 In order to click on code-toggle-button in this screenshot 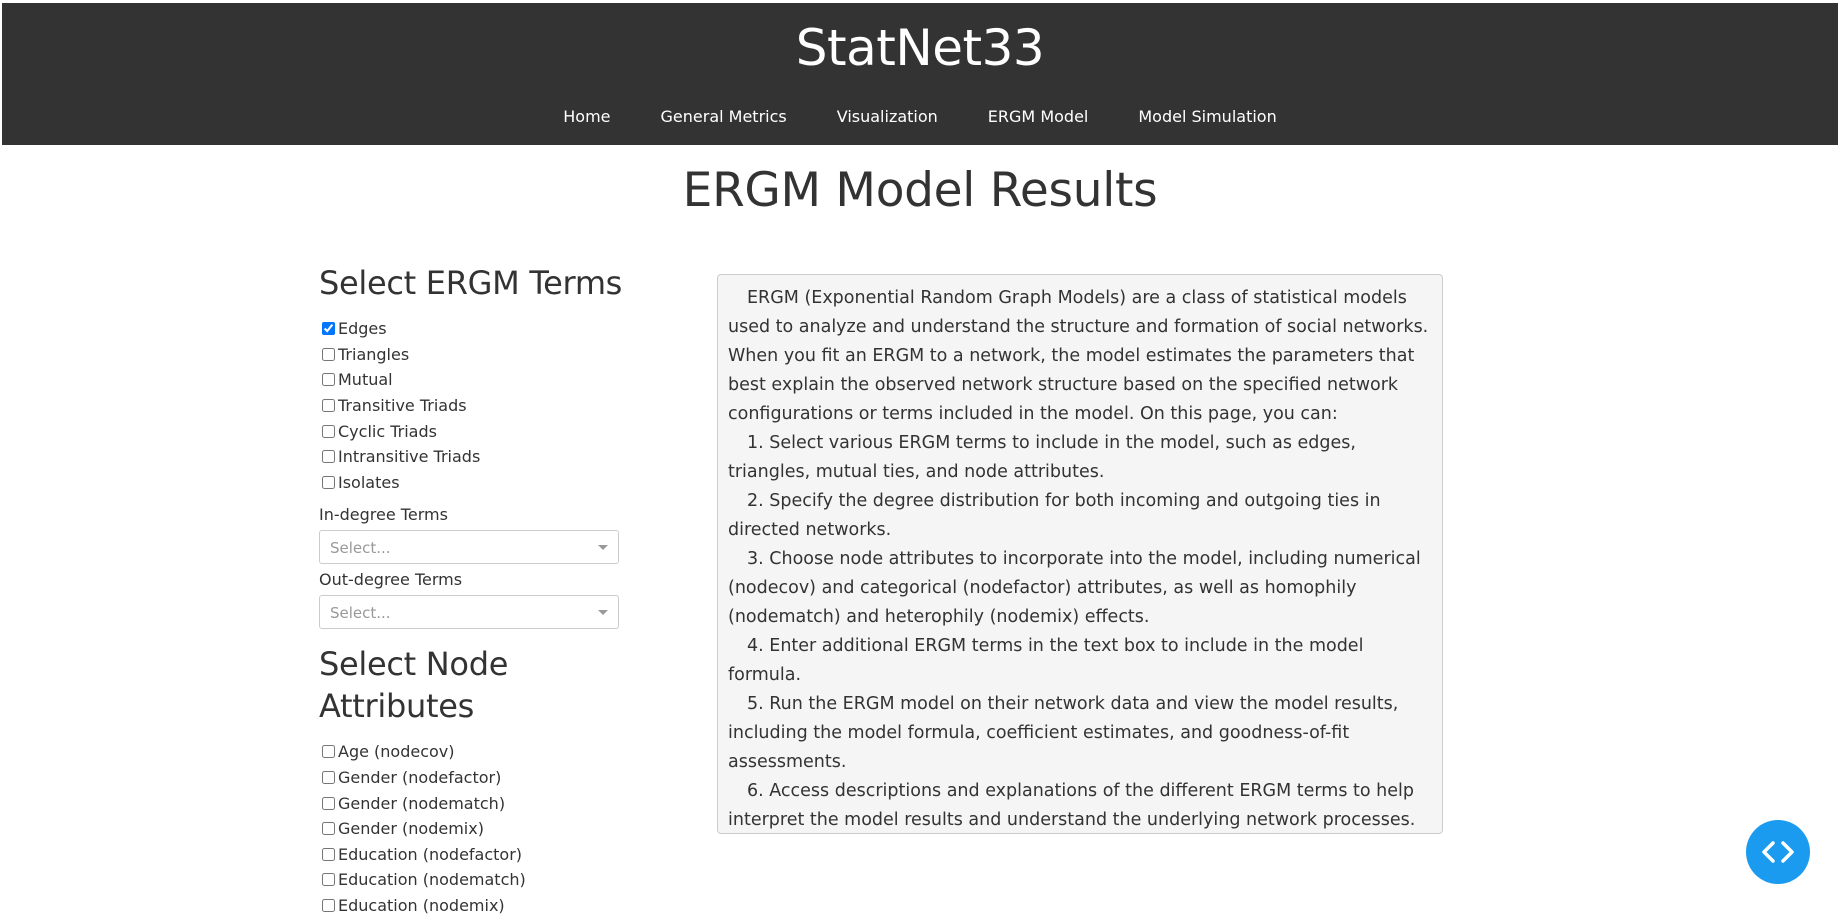, I will do `click(1778, 852)`.